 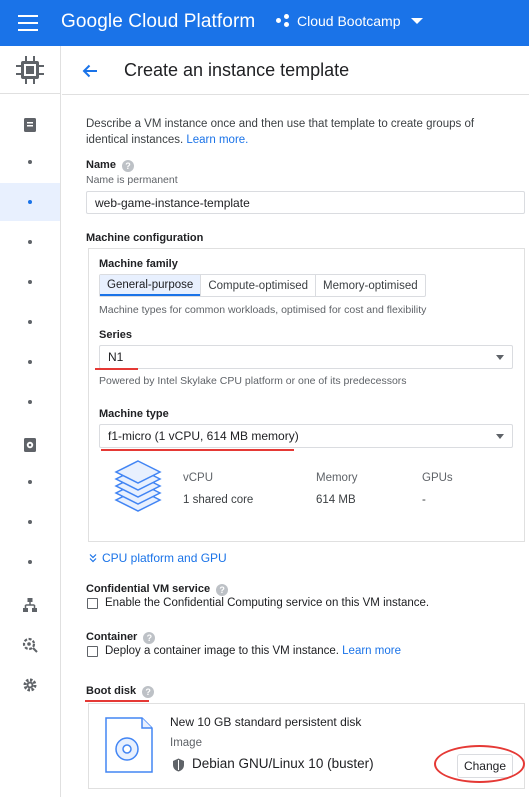 What do you see at coordinates (129, 745) in the screenshot?
I see `disk-image-icon` at bounding box center [129, 745].